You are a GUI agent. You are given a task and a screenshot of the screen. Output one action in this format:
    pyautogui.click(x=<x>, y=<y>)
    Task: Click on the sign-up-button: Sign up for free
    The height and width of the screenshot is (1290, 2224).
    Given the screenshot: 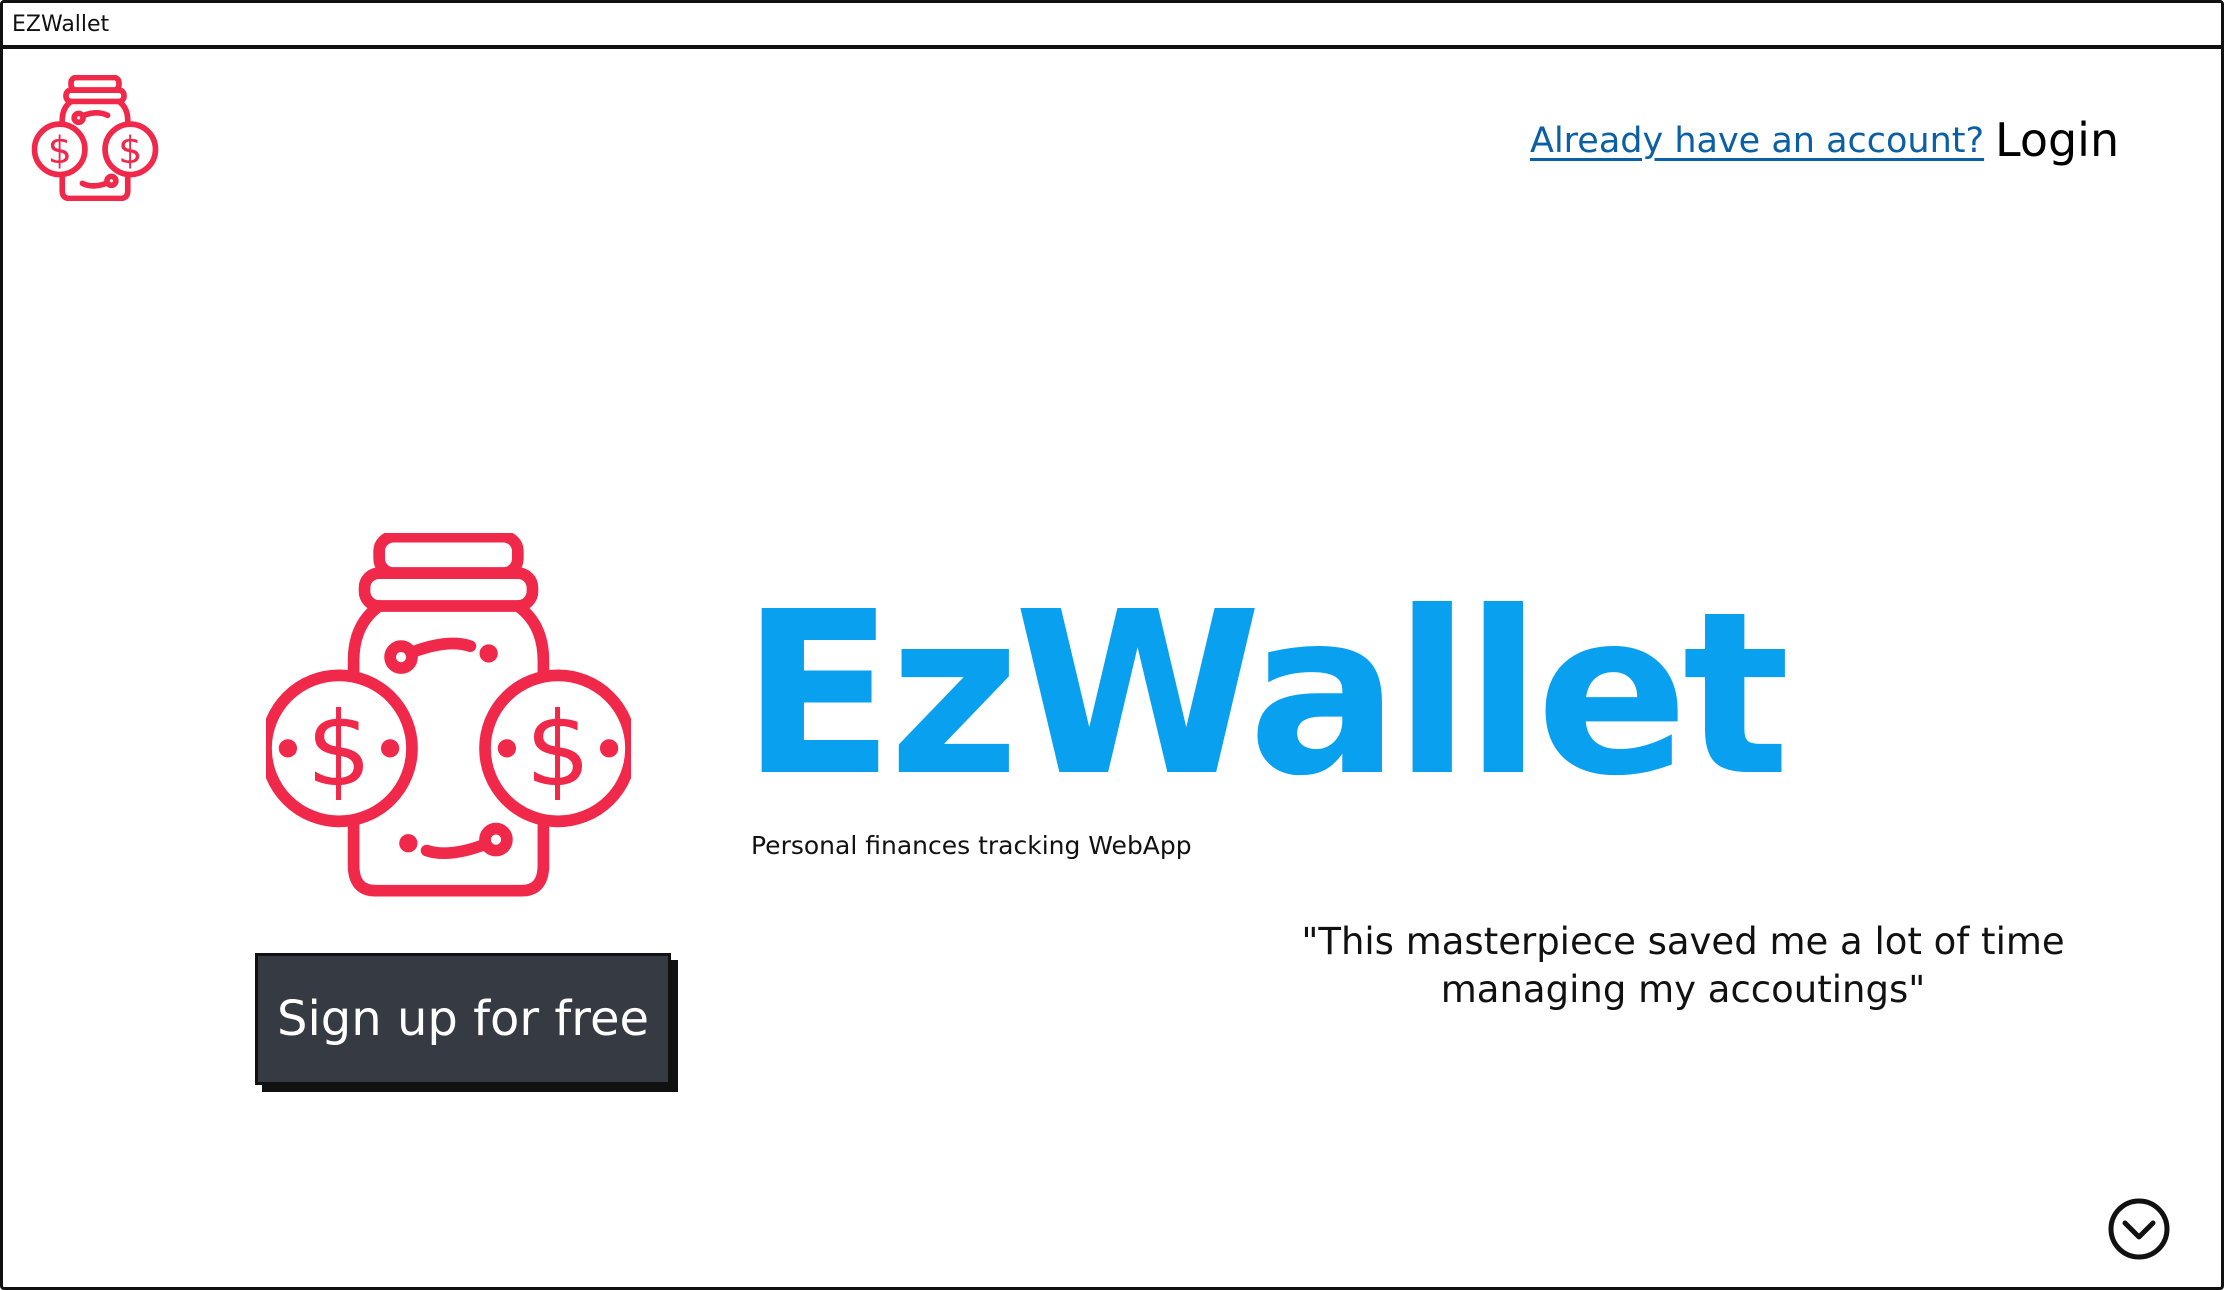 What is the action you would take?
    pyautogui.click(x=463, y=1019)
    